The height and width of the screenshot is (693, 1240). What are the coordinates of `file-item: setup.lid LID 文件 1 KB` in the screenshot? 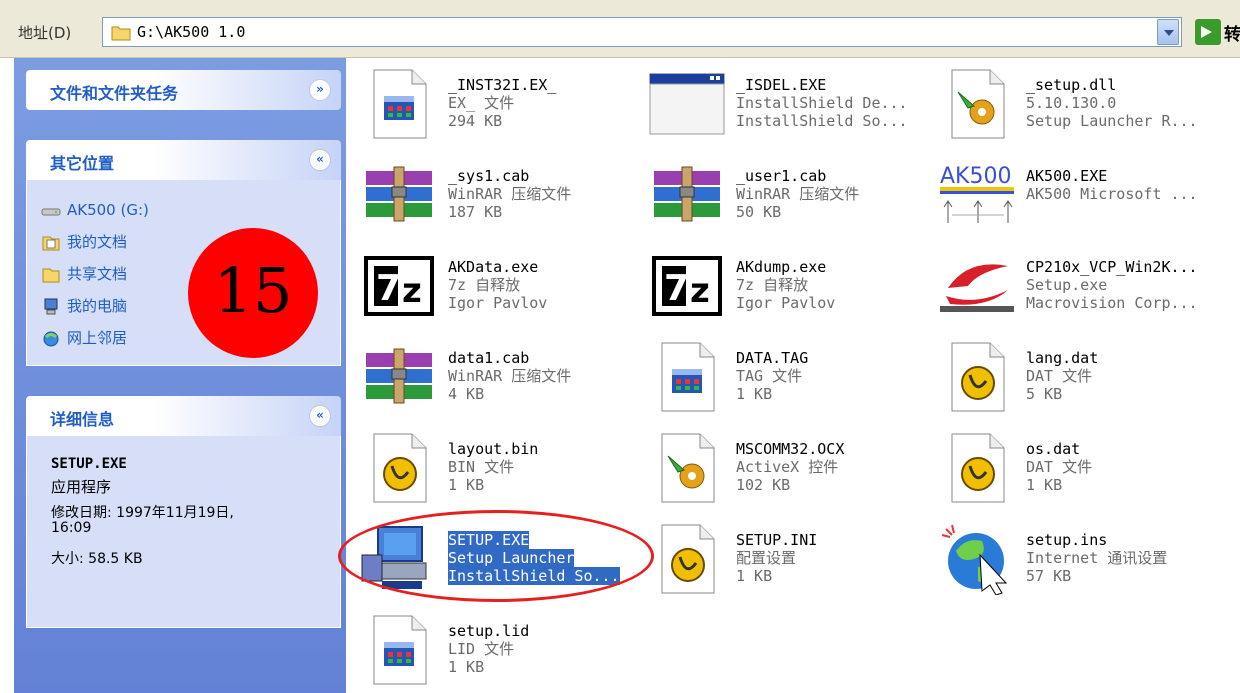 It's located at (494, 649).